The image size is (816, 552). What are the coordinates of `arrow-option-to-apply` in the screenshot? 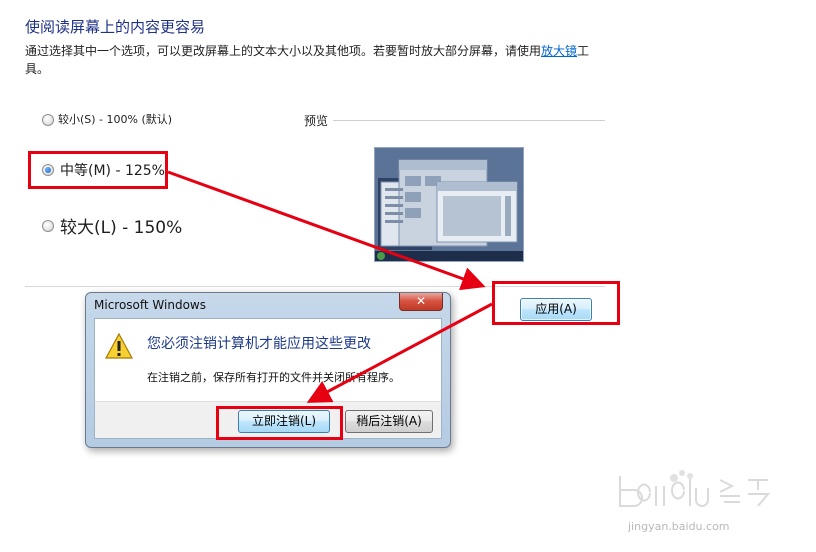 It's located at (326, 230).